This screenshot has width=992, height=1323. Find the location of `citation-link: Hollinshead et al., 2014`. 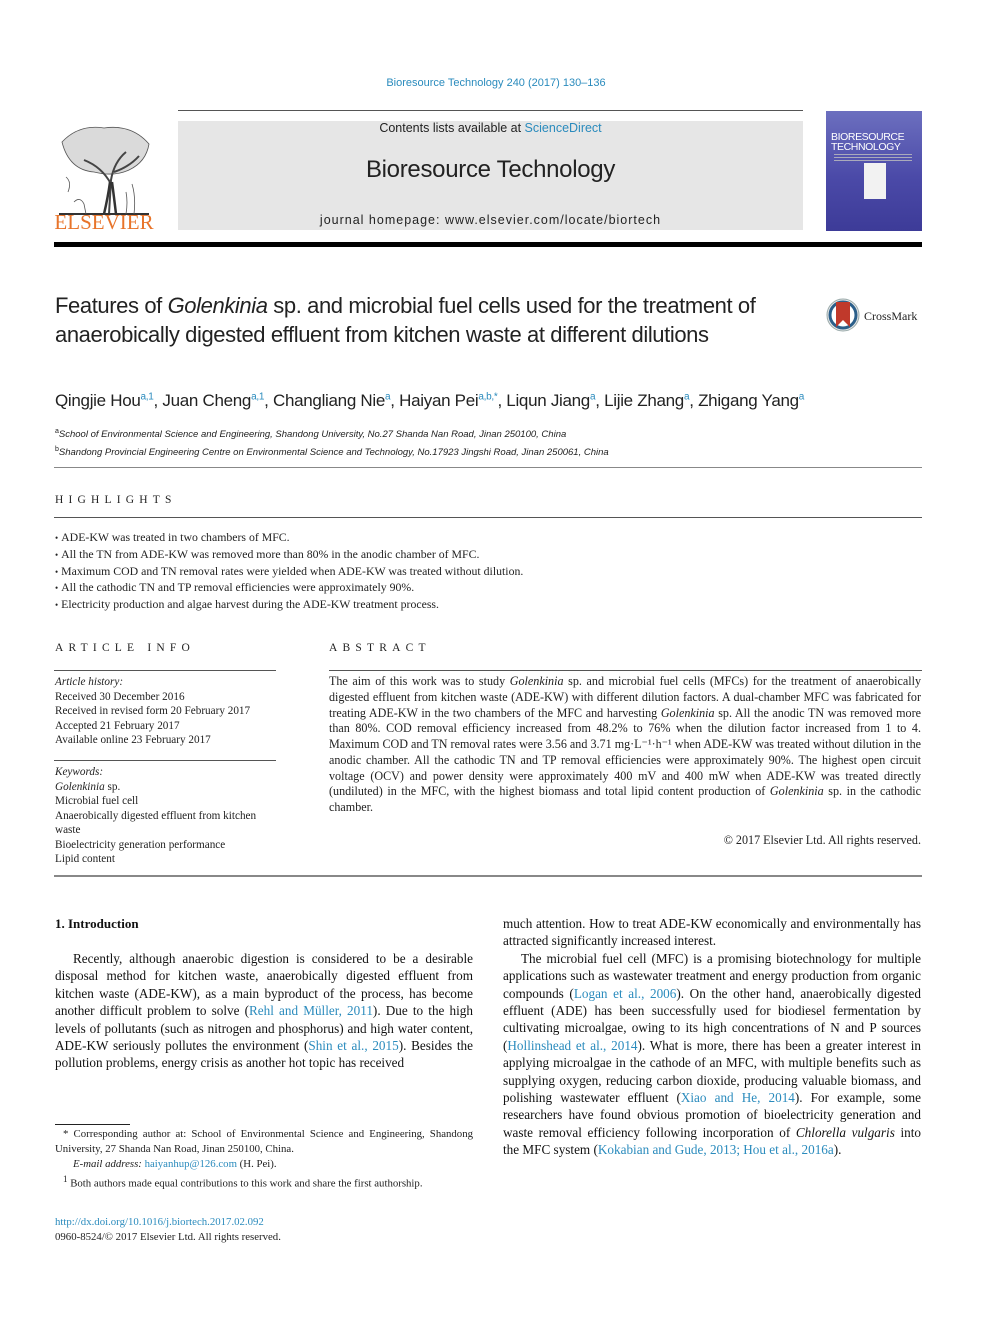

citation-link: Hollinshead et al., 2014 is located at coordinates (572, 1045).